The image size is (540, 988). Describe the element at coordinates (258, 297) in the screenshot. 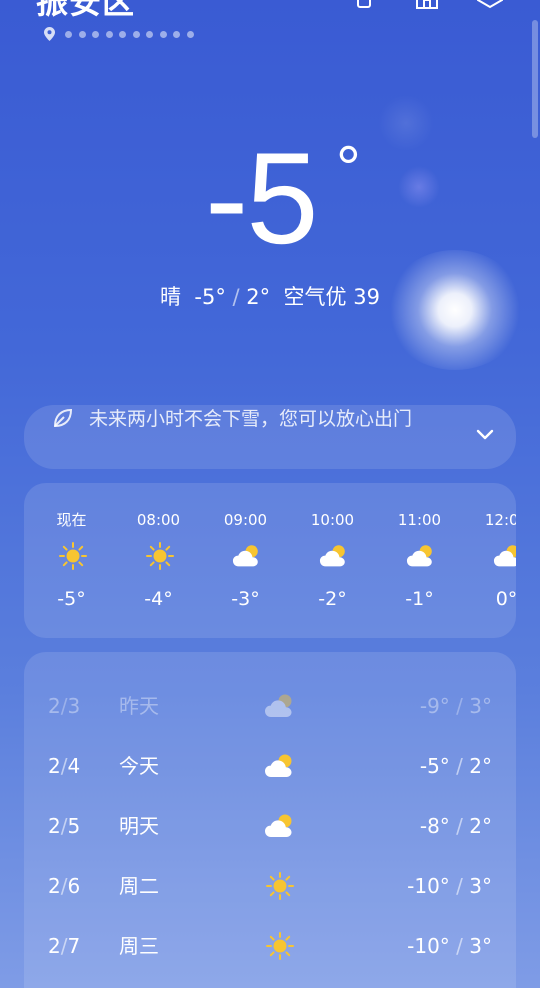

I see `high-temp: 2°` at that location.